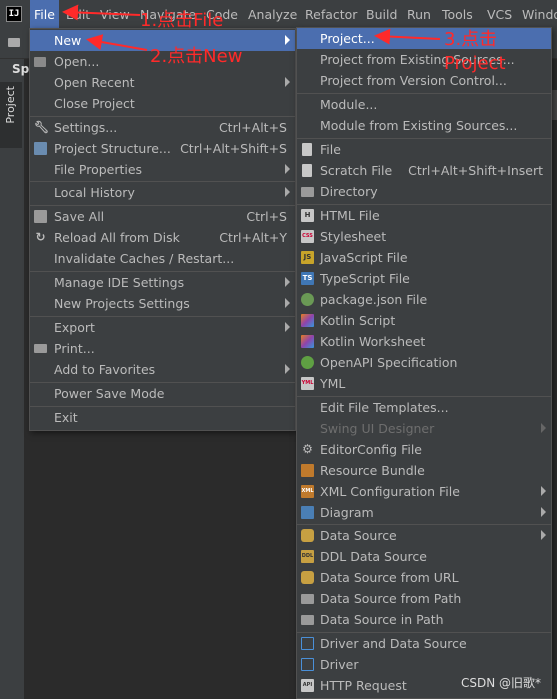  I want to click on new-xml-configuration-file: XML XML Configuration File, so click(424, 491).